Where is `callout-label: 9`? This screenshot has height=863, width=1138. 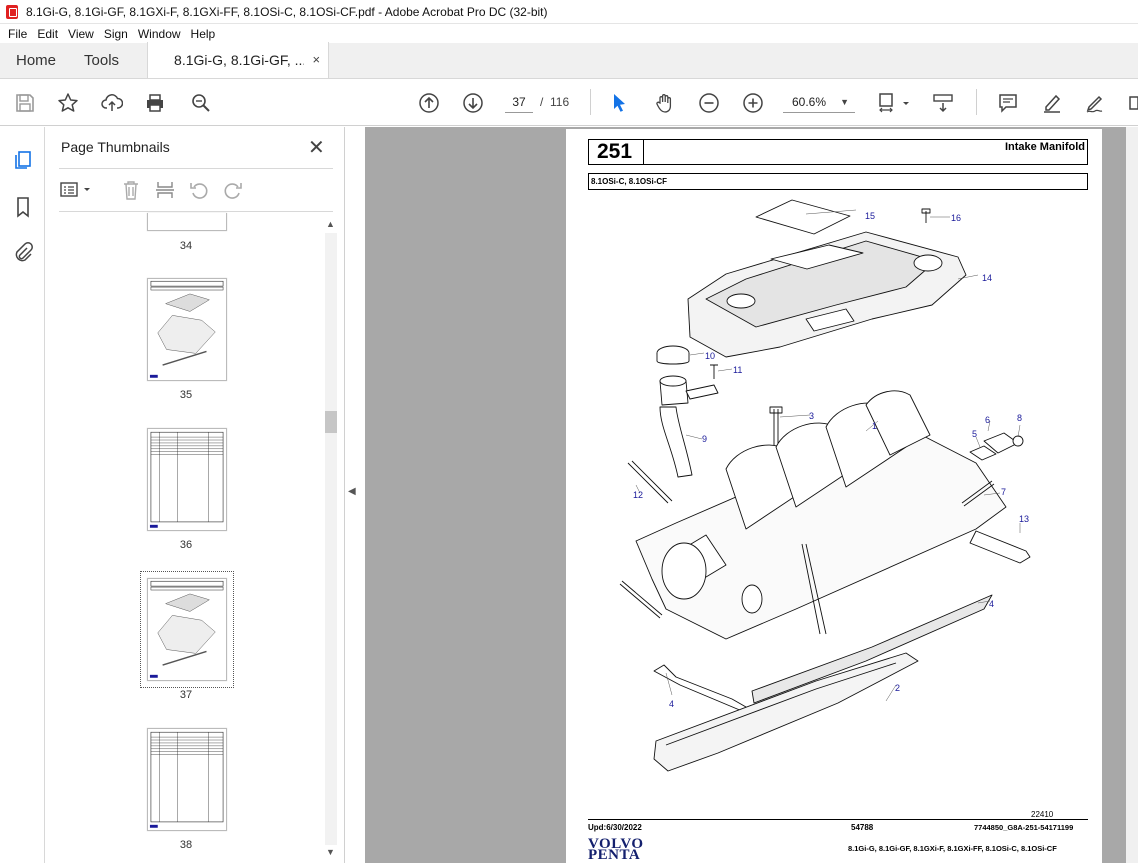
callout-label: 9 is located at coordinates (705, 439).